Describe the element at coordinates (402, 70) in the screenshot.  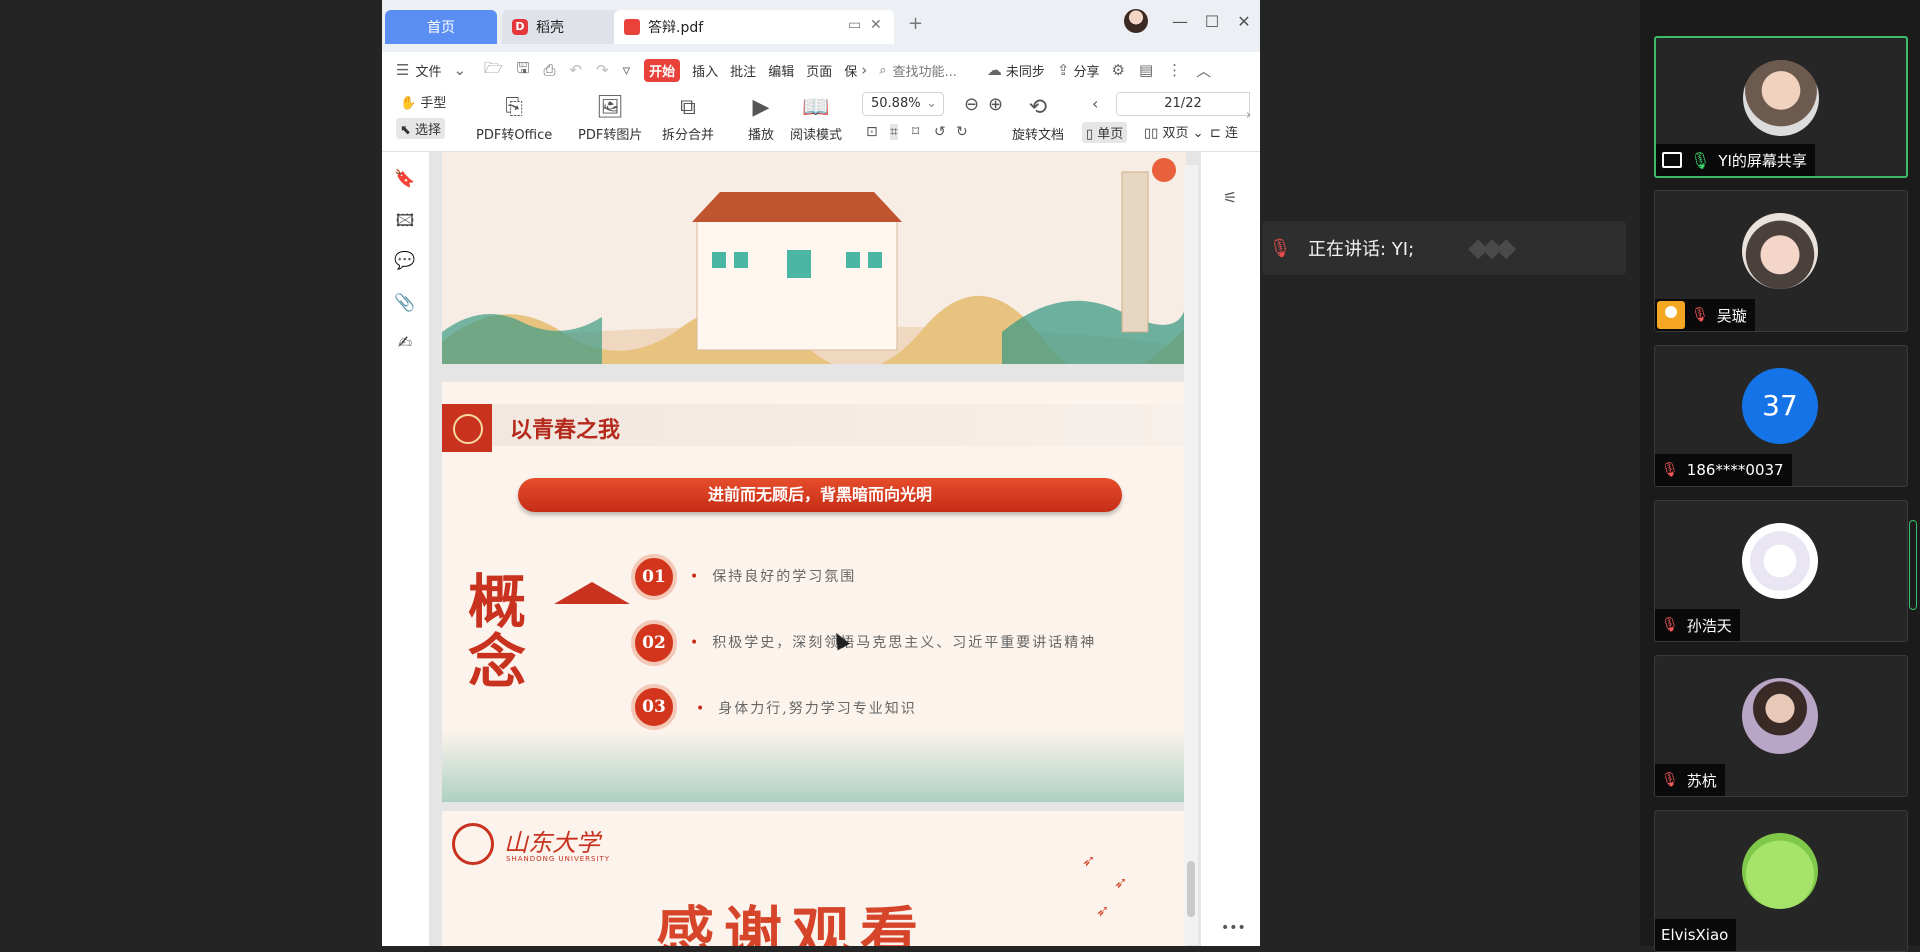
I see `hamburger-icon: ☰` at that location.